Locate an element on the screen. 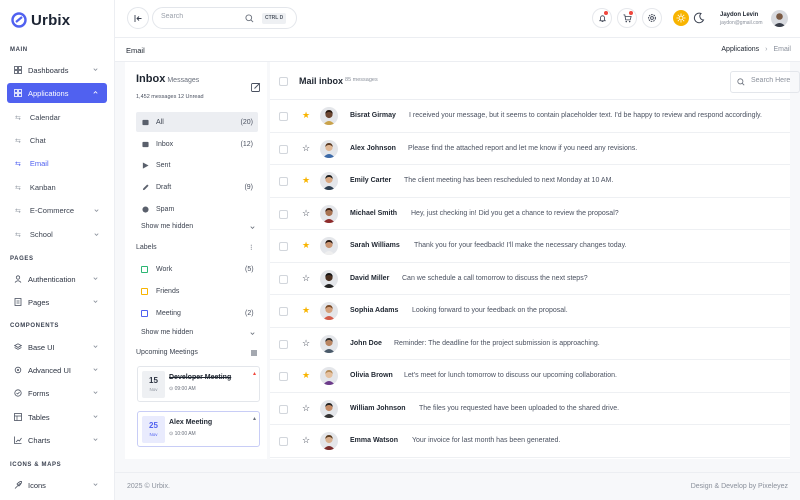  sidebar-item-authentication: Authentication is located at coordinates (57, 279).